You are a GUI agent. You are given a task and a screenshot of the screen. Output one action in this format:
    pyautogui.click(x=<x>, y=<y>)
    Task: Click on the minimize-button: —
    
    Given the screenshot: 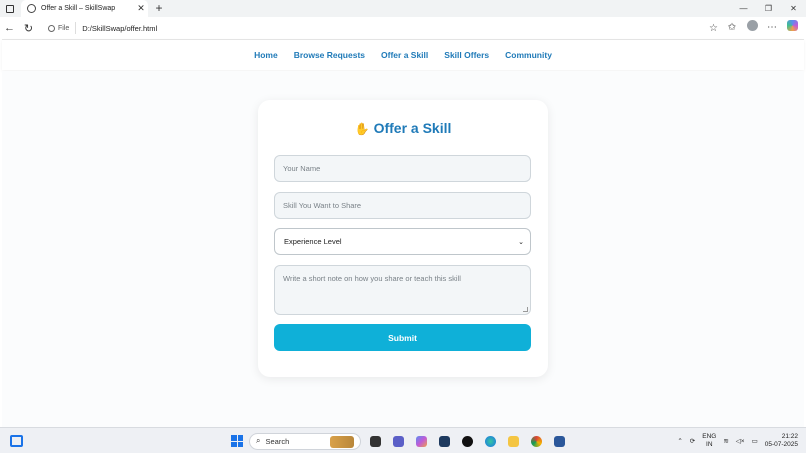 What is the action you would take?
    pyautogui.click(x=743, y=8)
    